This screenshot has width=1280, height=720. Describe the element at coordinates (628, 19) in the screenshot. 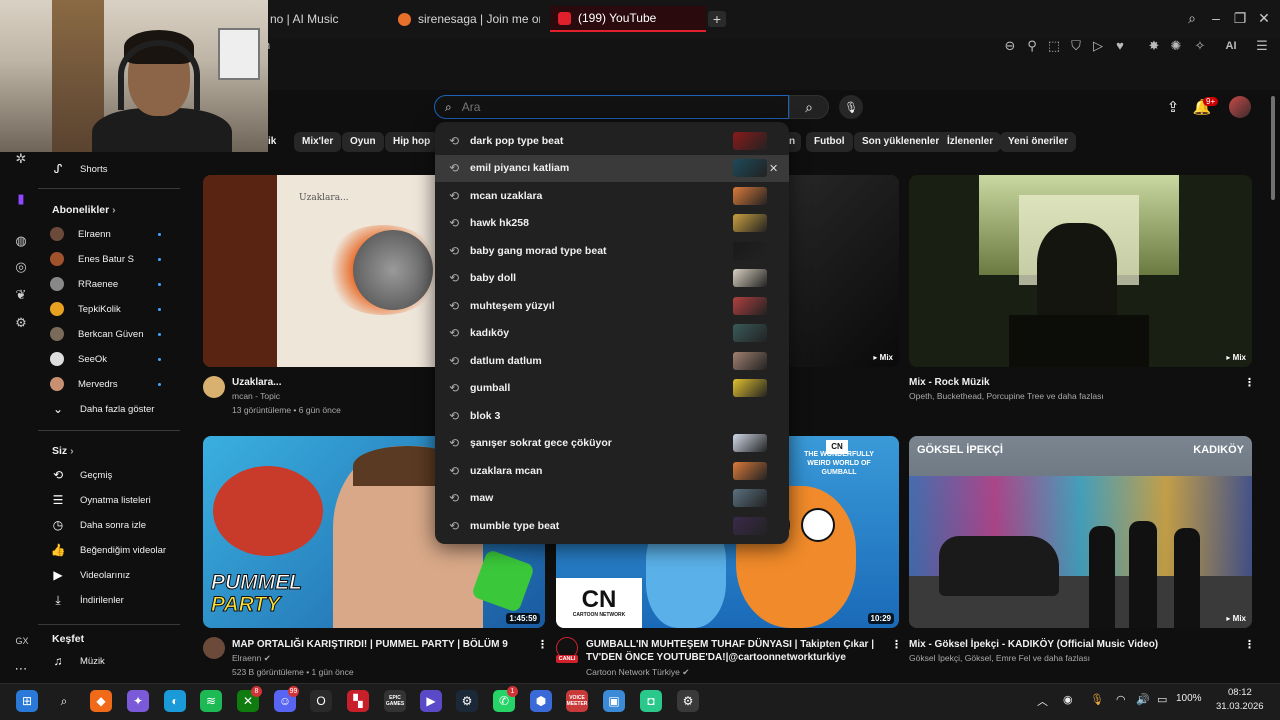

I see `browser-tab-youtube: (199) YouTube` at that location.